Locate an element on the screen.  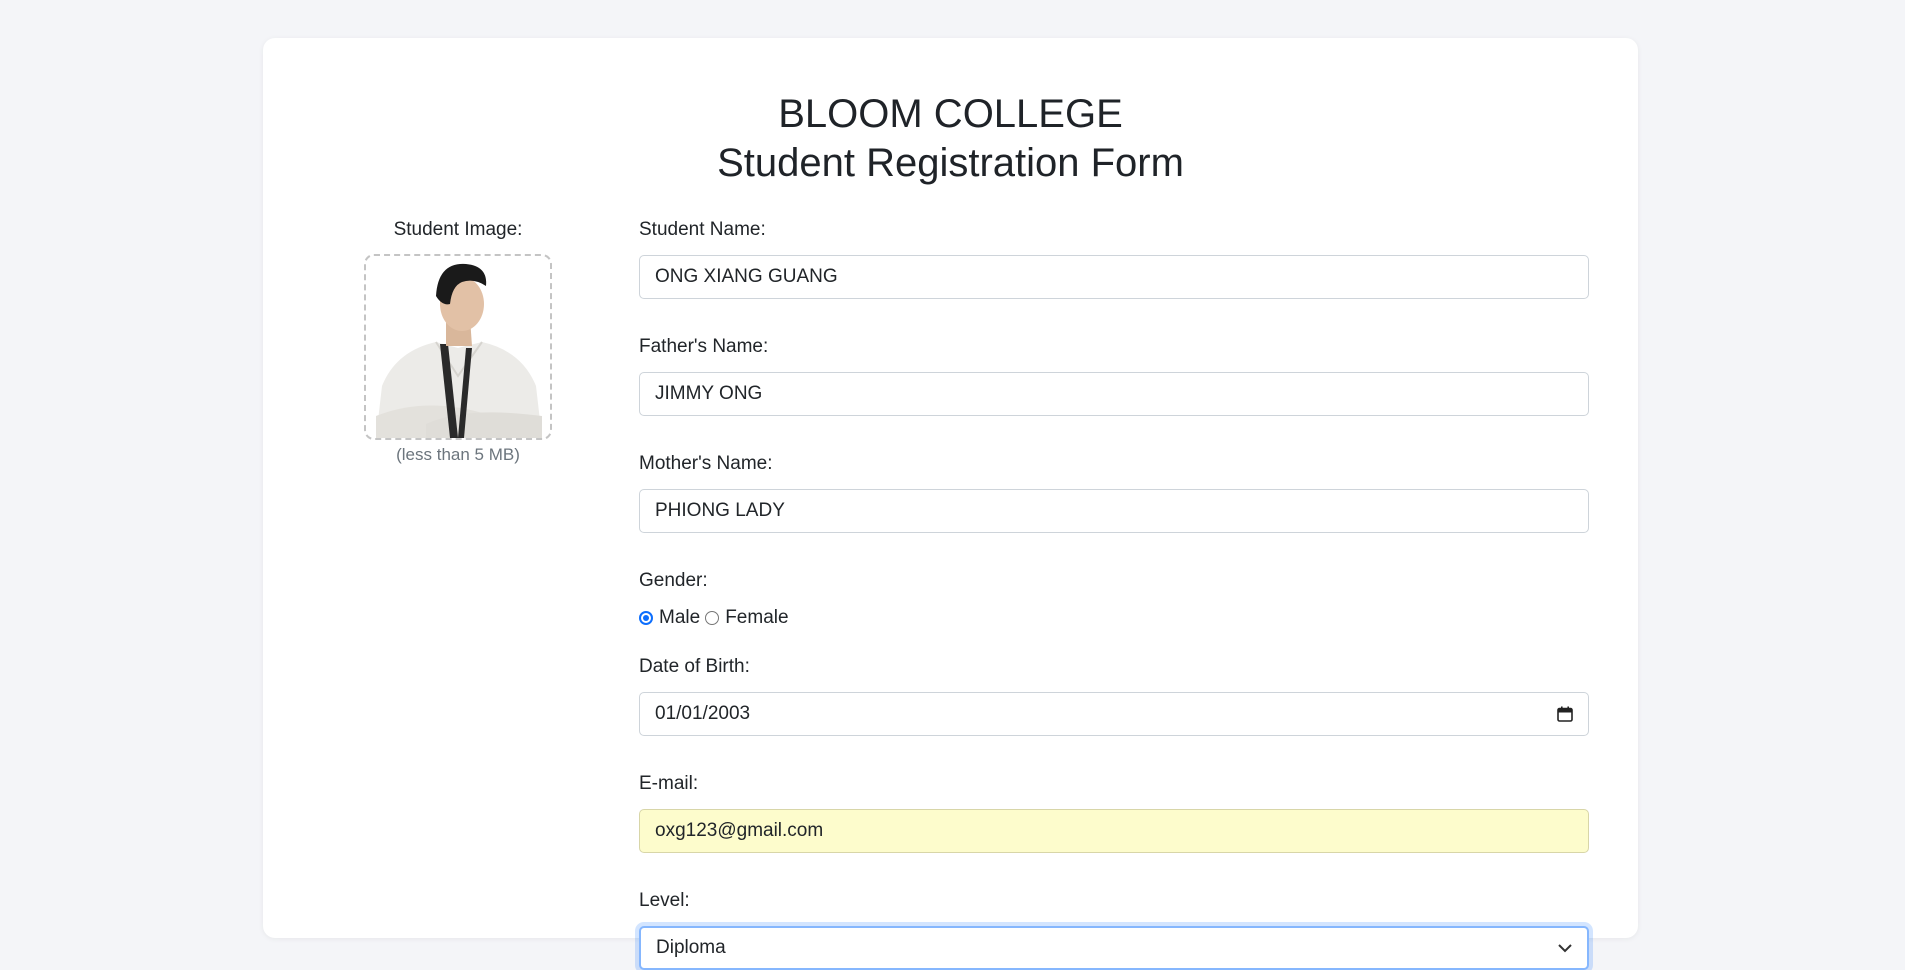
gender-radio-group: Male Female is located at coordinates (1114, 618).